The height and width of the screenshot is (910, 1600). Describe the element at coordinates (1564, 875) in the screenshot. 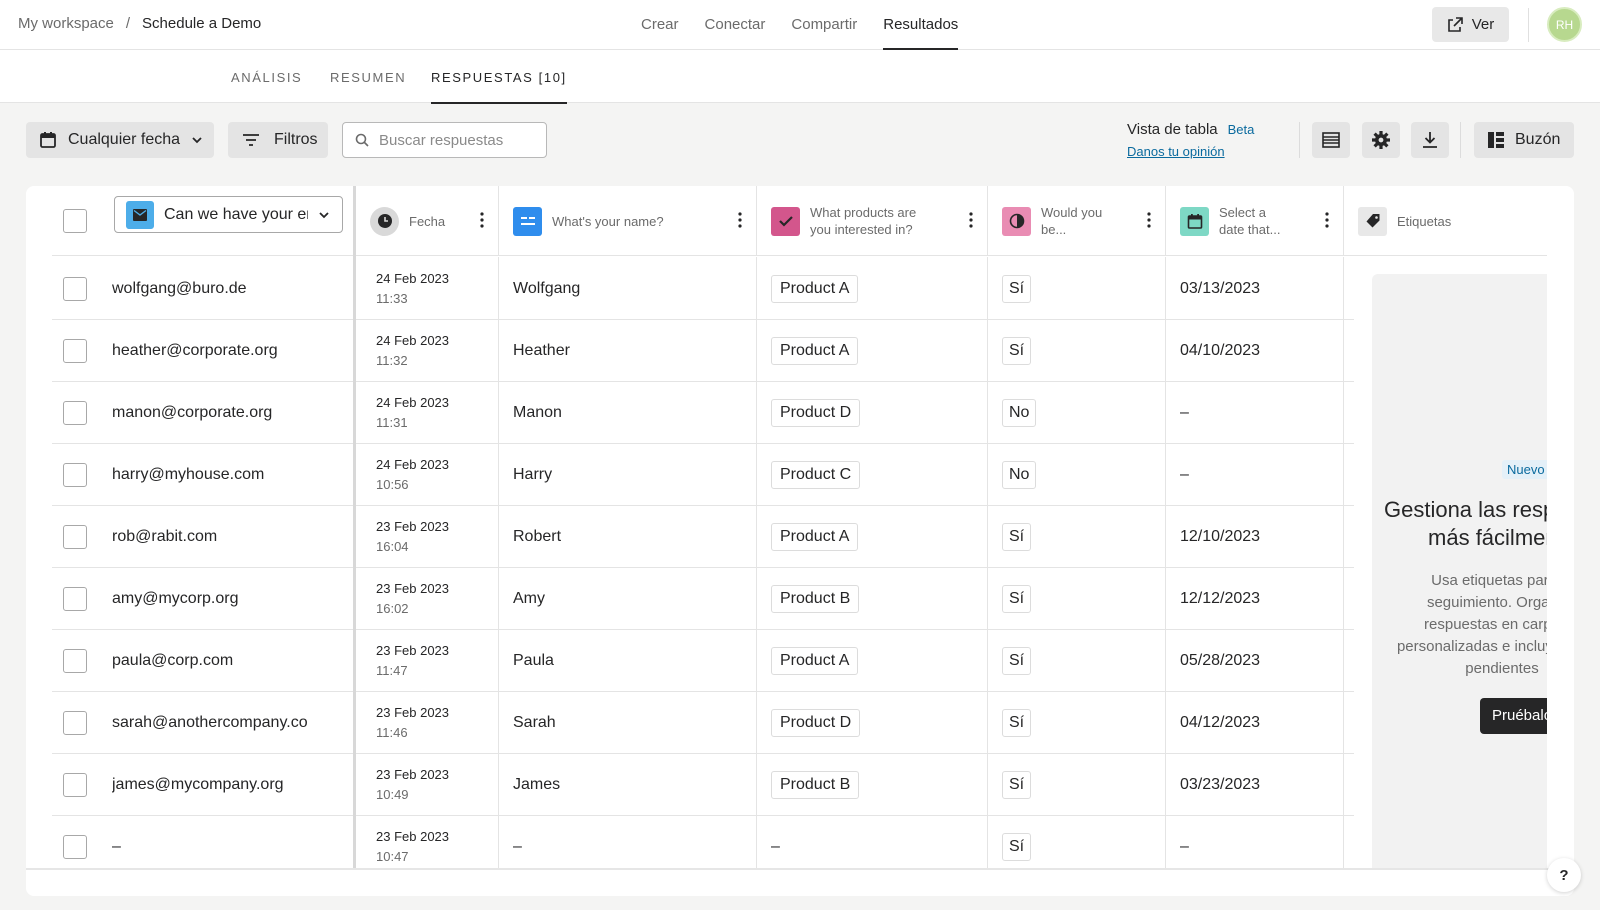

I see `help-button: ?` at that location.